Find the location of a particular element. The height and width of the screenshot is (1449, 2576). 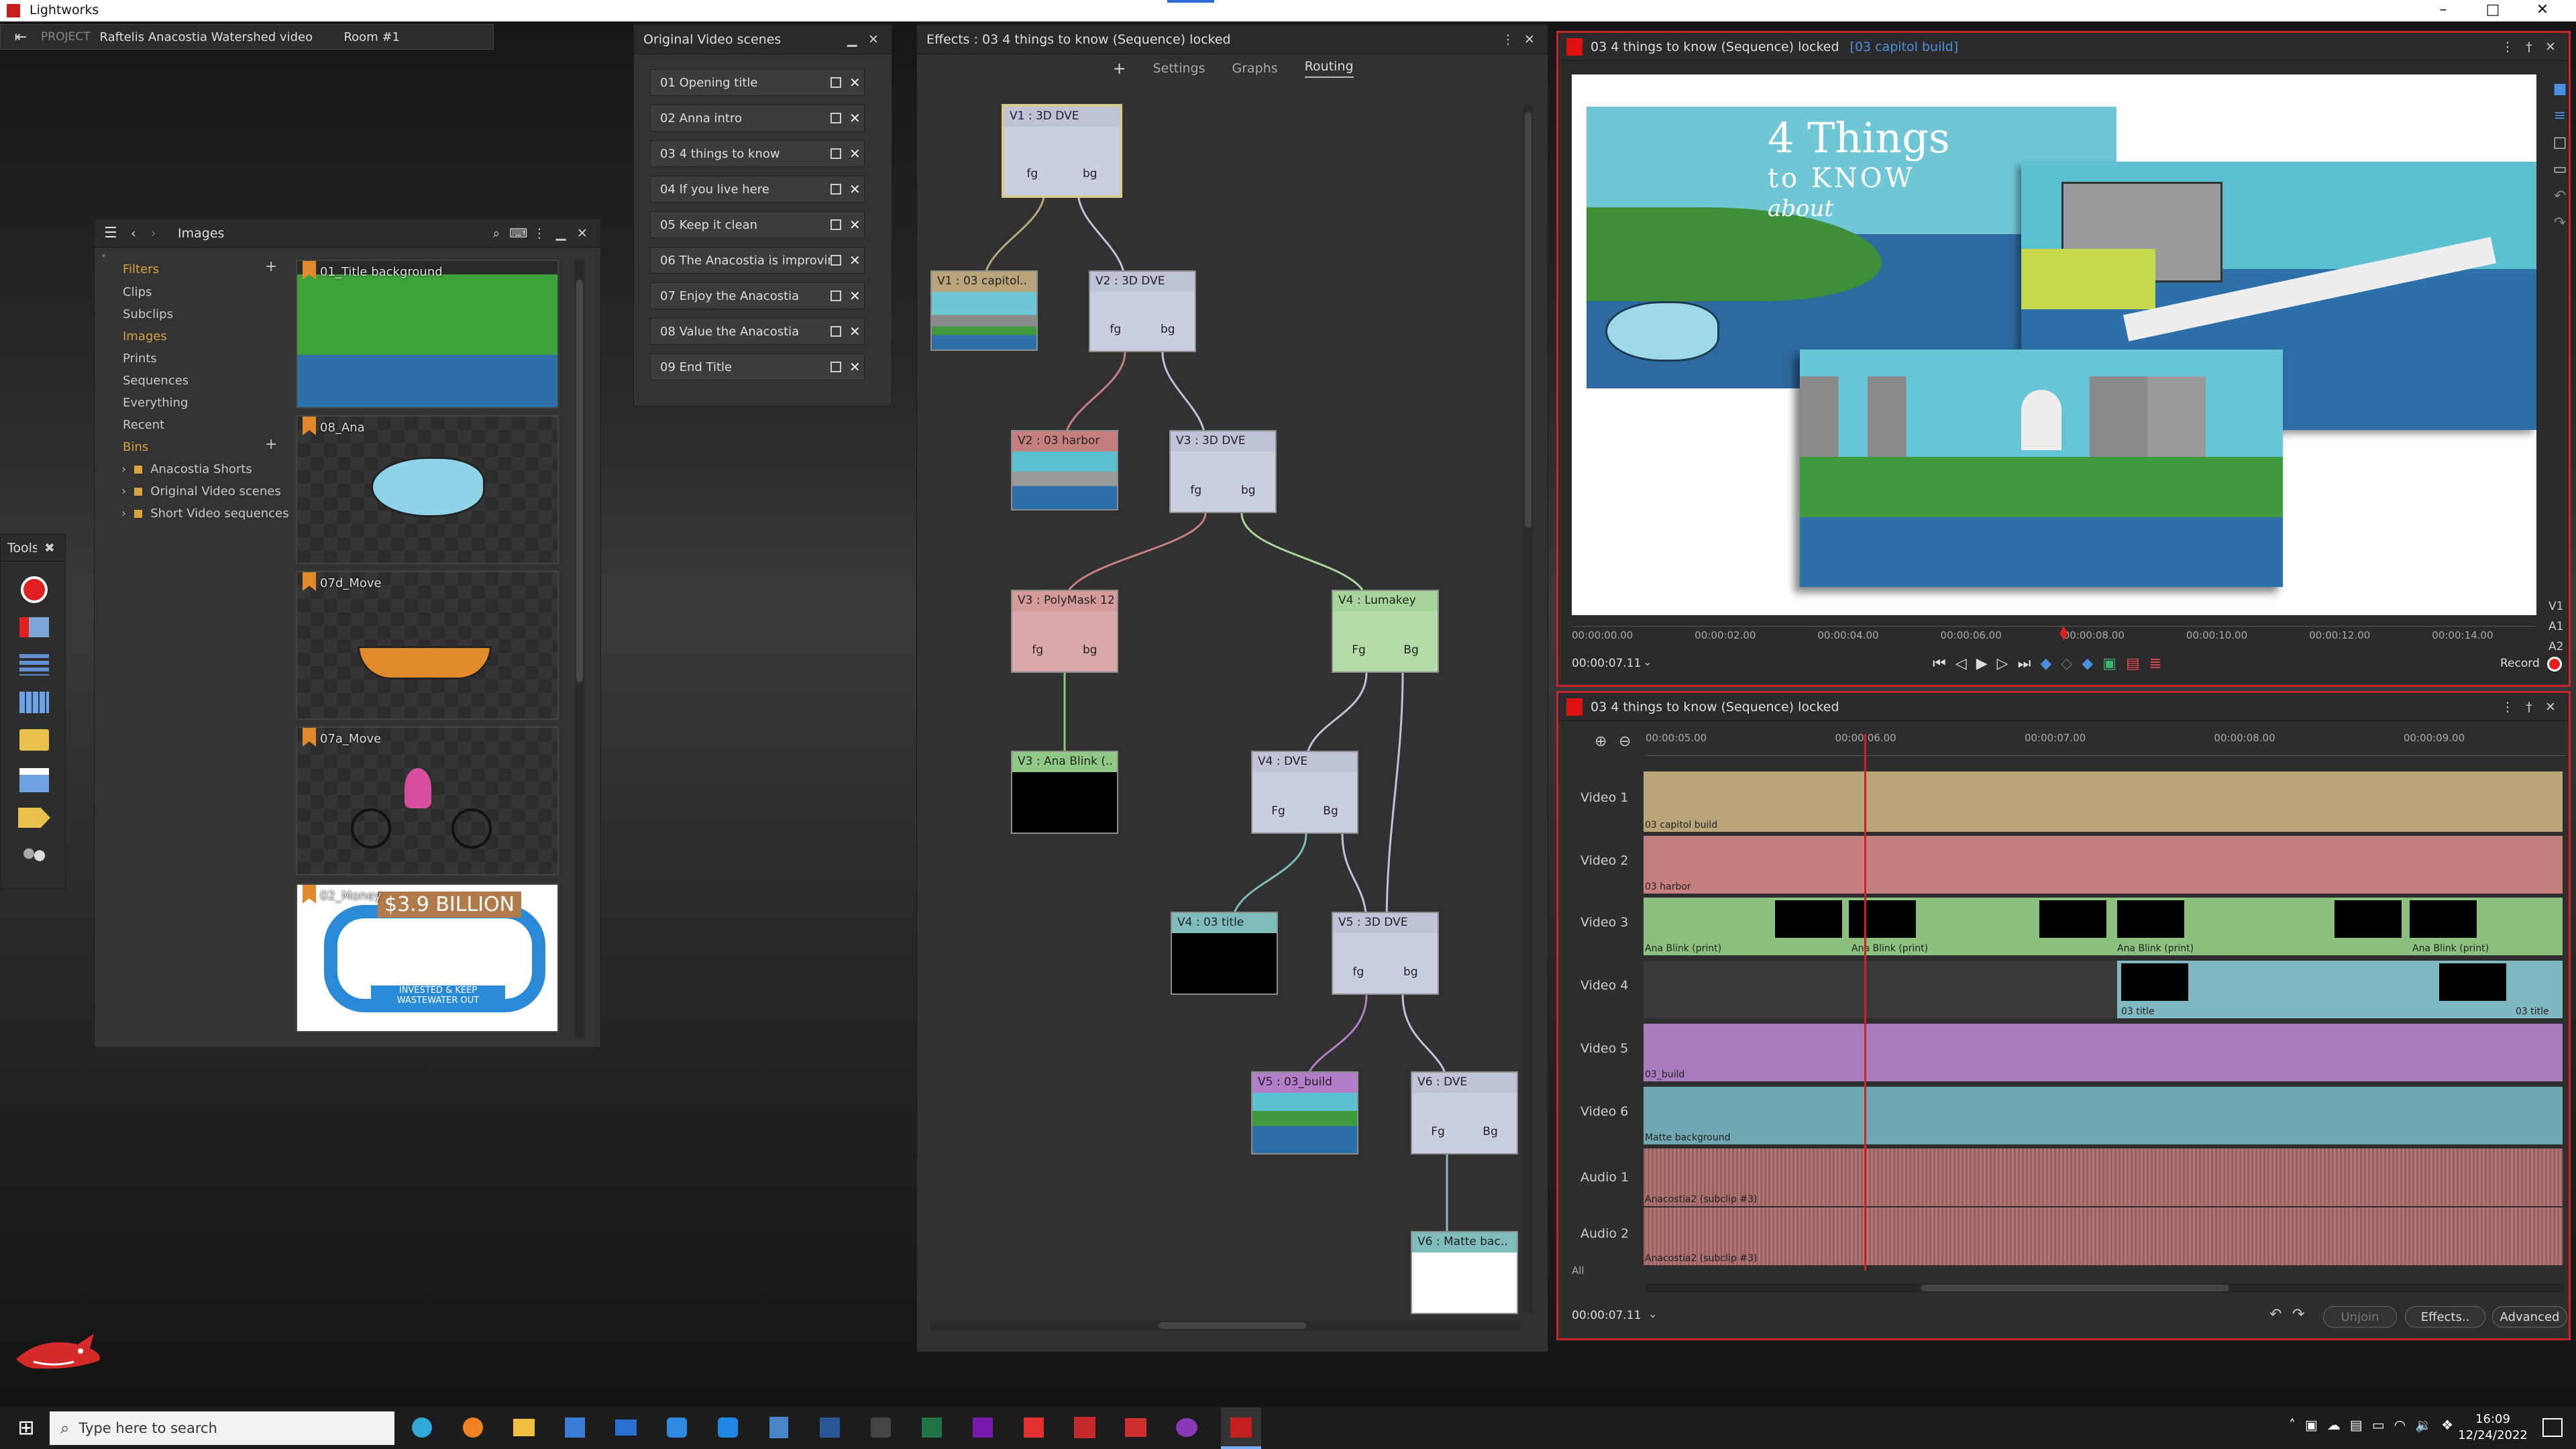

nav-images: Images is located at coordinates (145, 336).